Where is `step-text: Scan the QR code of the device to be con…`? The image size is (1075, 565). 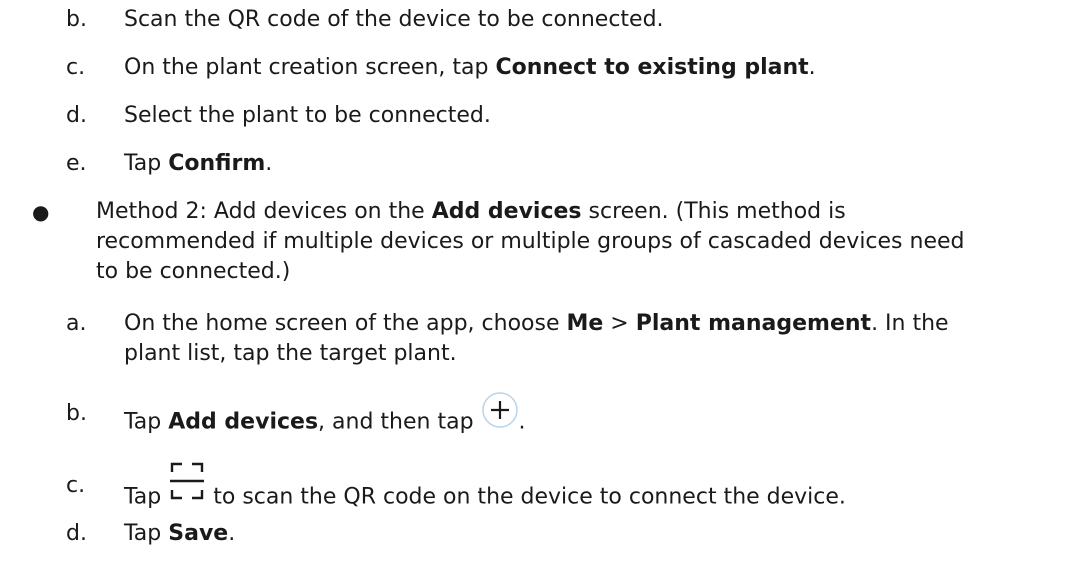 step-text: Scan the QR code of the device to be con… is located at coordinates (394, 19).